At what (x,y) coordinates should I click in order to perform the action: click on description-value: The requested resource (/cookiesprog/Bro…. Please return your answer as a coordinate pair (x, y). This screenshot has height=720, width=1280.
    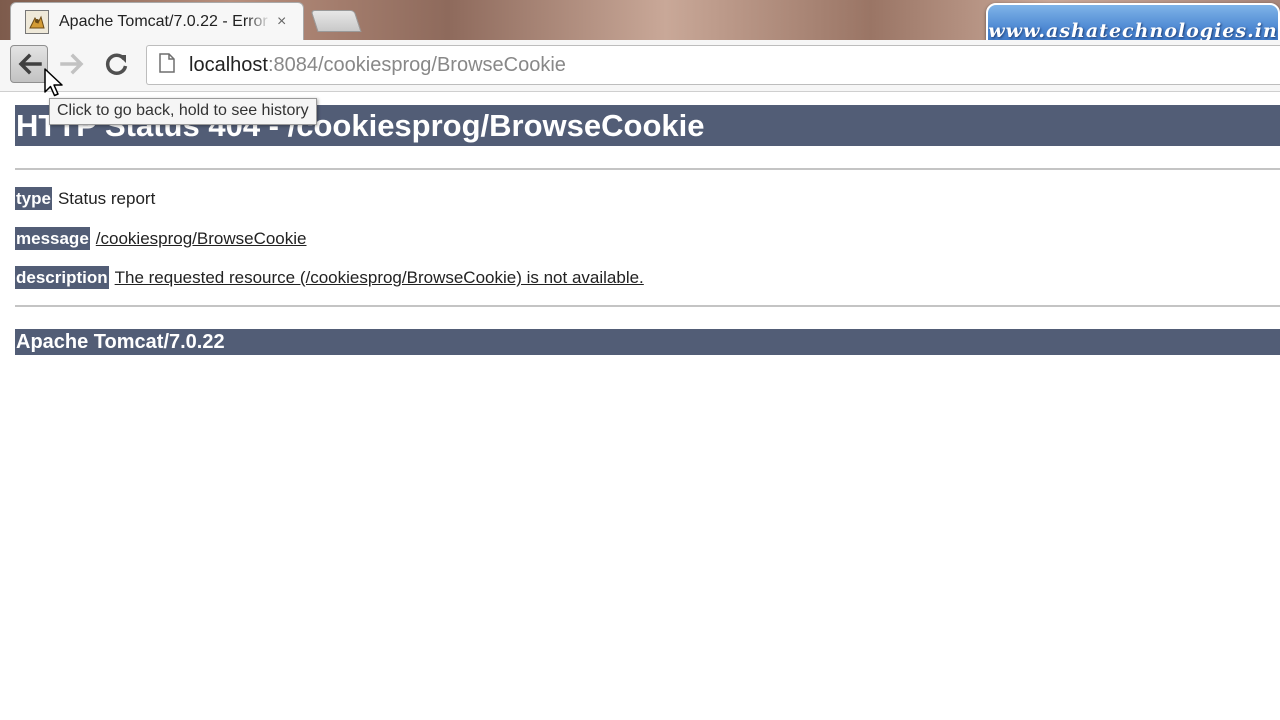
    Looking at the image, I should click on (379, 277).